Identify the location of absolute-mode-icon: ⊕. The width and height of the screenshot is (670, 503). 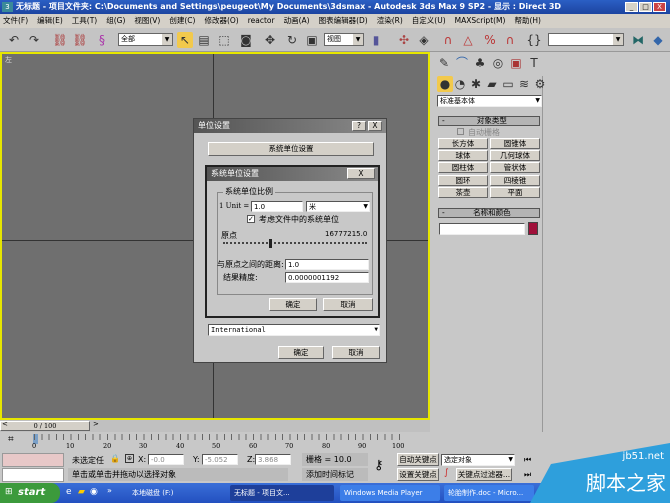
(129, 458).